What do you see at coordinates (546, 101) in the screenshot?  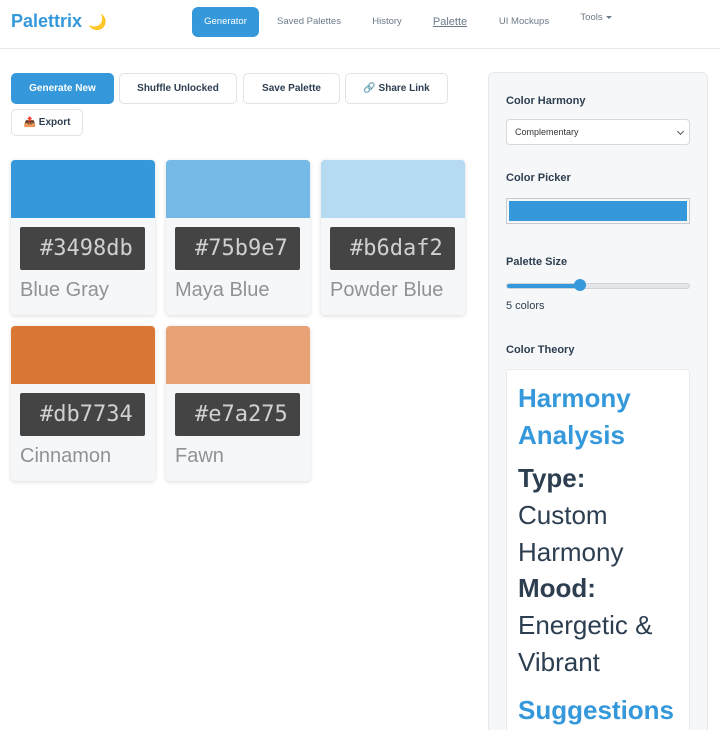 I see `color-harmony-label: Color Harmony` at bounding box center [546, 101].